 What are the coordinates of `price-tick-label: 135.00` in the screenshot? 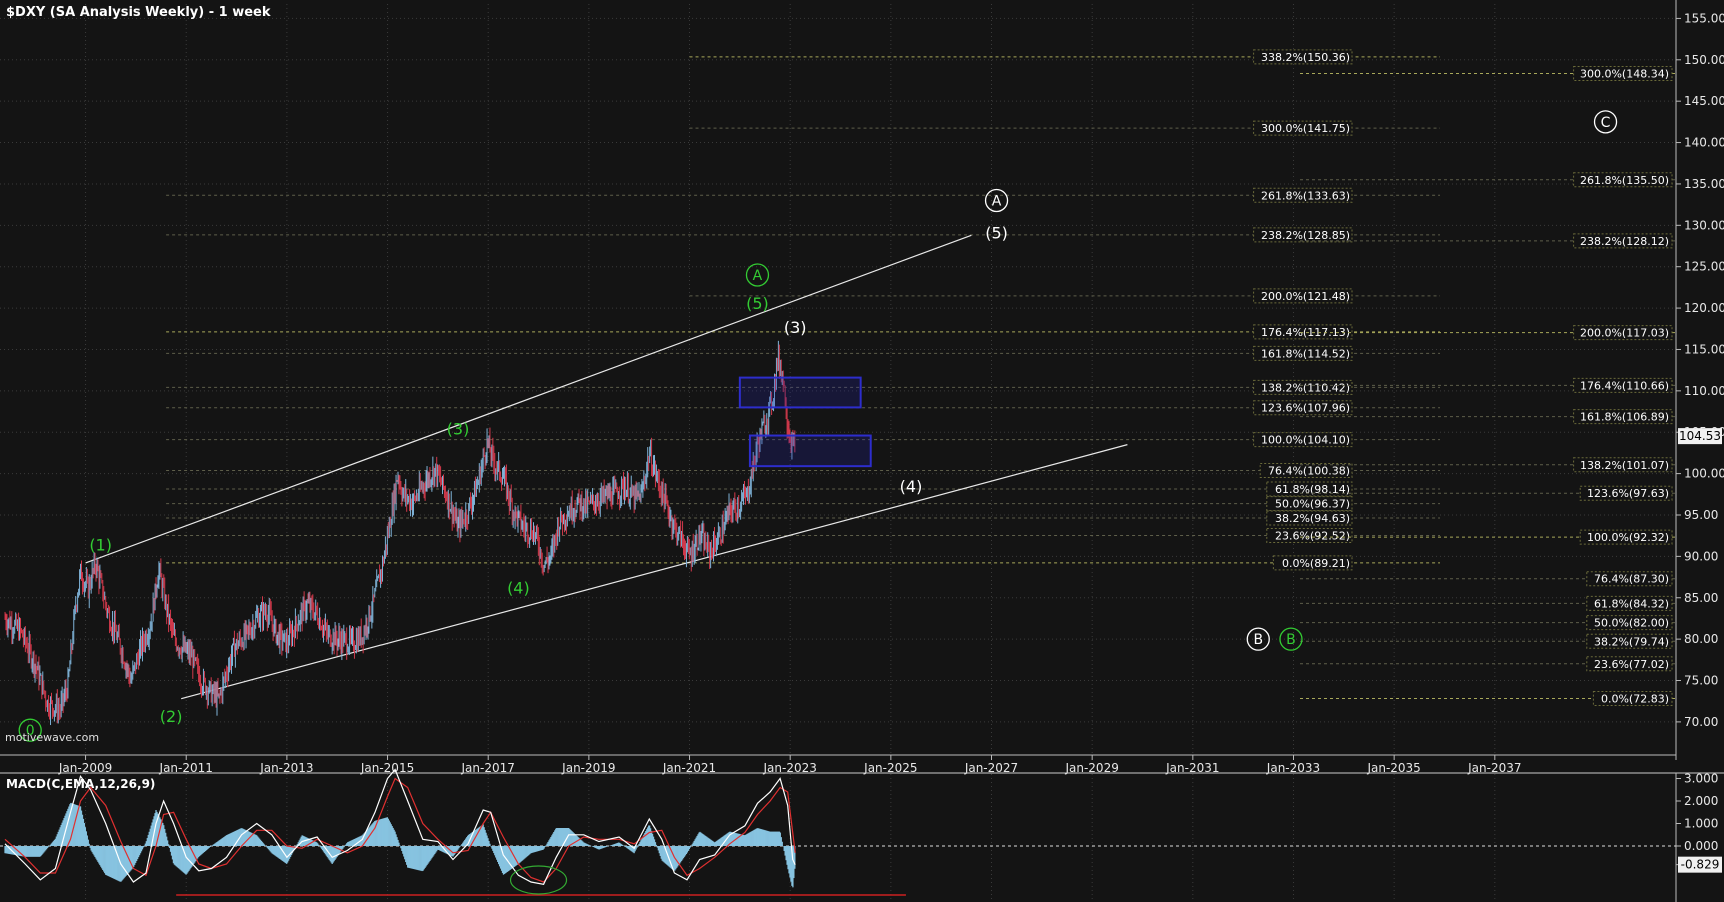 It's located at (1704, 184).